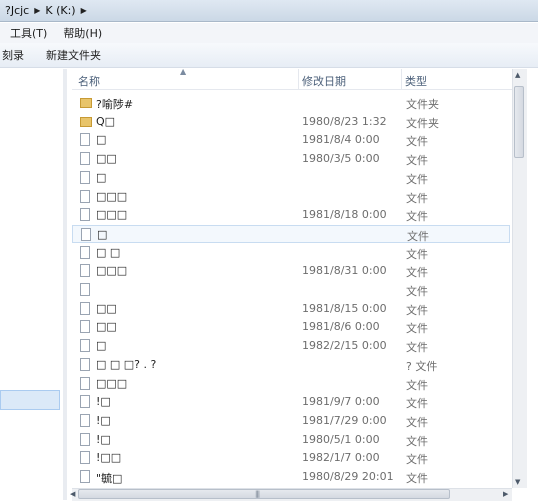 This screenshot has width=538, height=501. What do you see at coordinates (341, 439) in the screenshot?
I see `file-date: 1980/5/1 0:00` at bounding box center [341, 439].